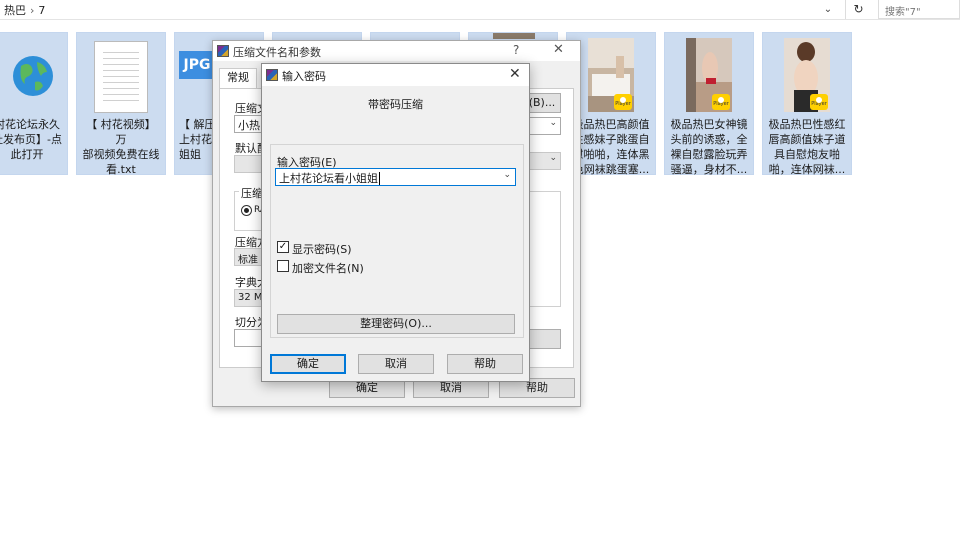 Image resolution: width=960 pixels, height=558 pixels. What do you see at coordinates (919, 9) in the screenshot?
I see `search-input: 搜索"7"` at bounding box center [919, 9].